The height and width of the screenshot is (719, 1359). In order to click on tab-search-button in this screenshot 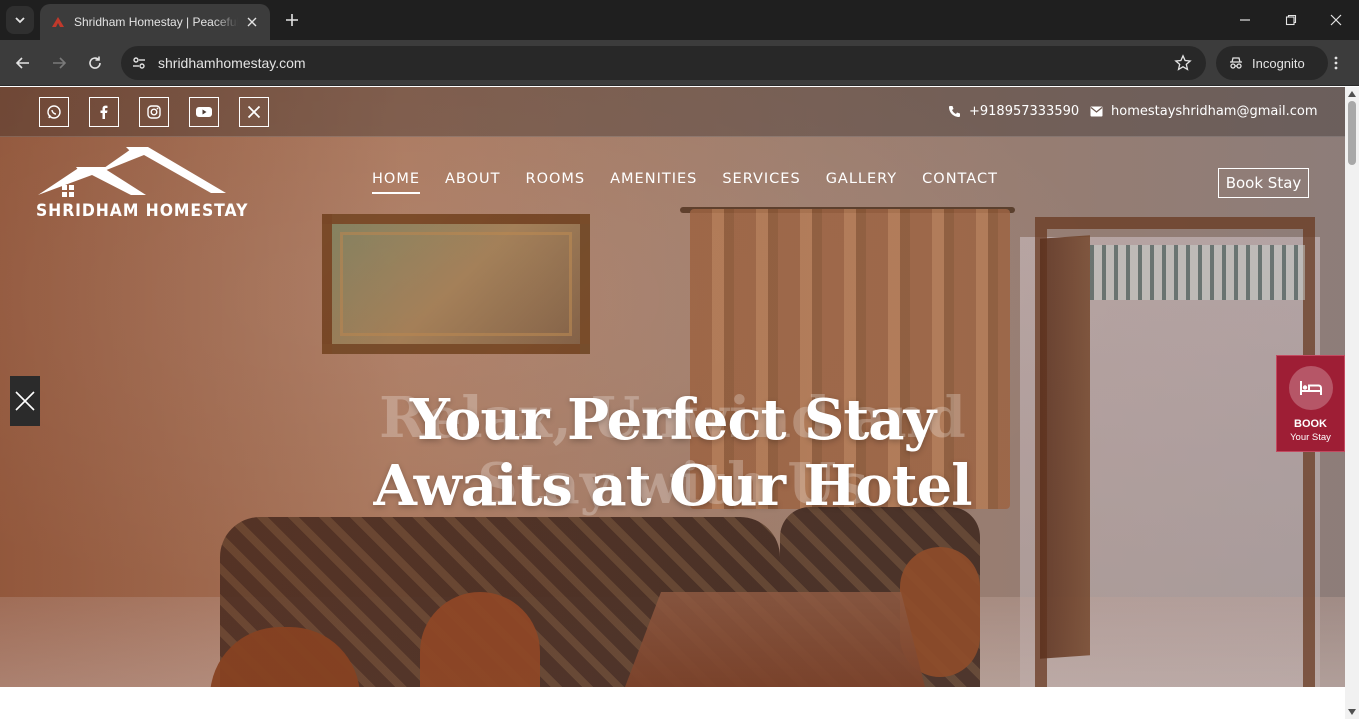, I will do `click(20, 20)`.